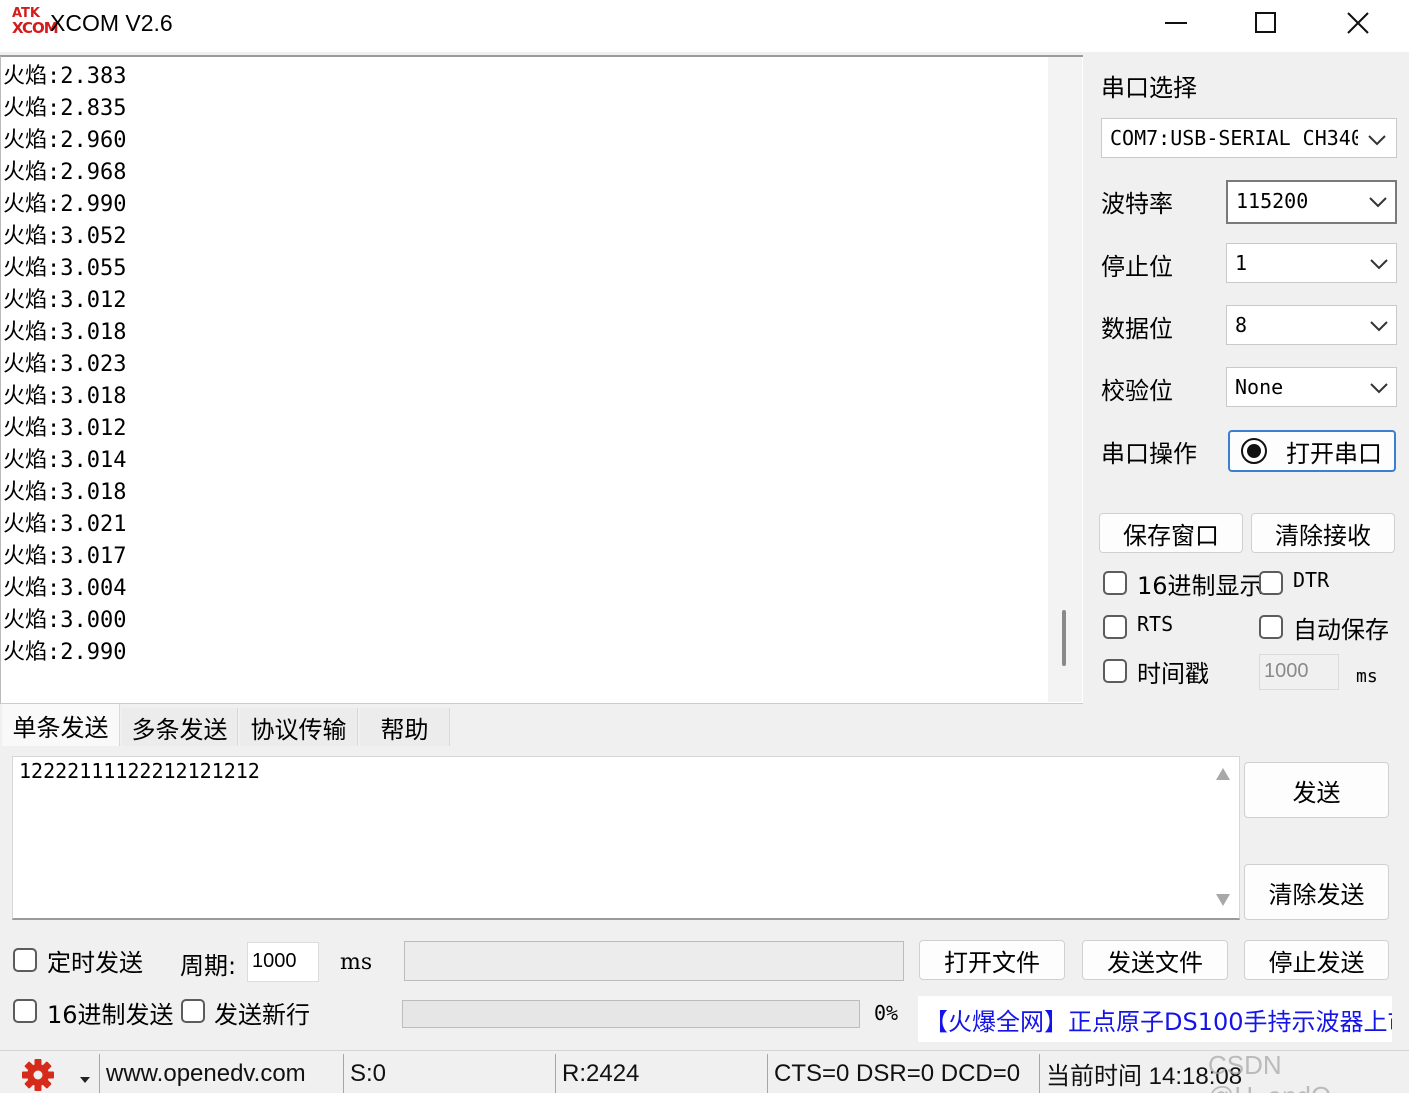  Describe the element at coordinates (1065, 379) in the screenshot. I see `receive-scrollbar` at that location.